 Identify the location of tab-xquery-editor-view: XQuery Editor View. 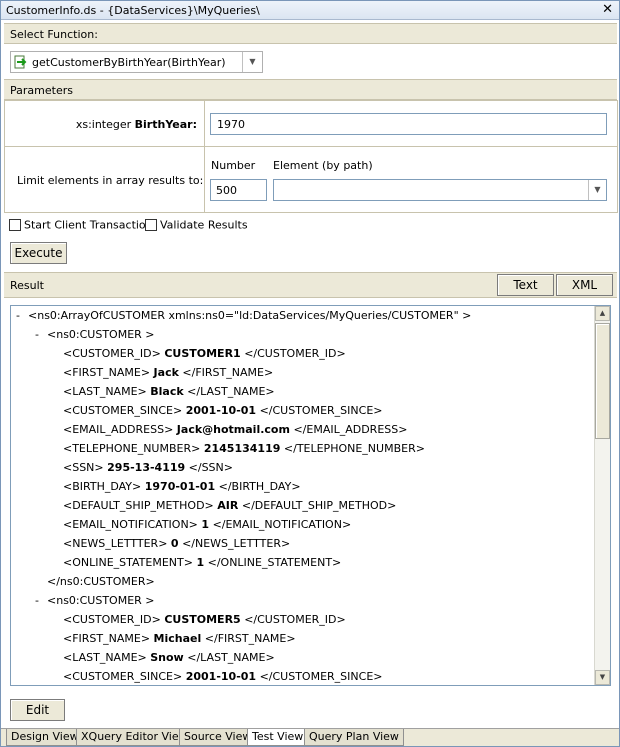
(134, 737).